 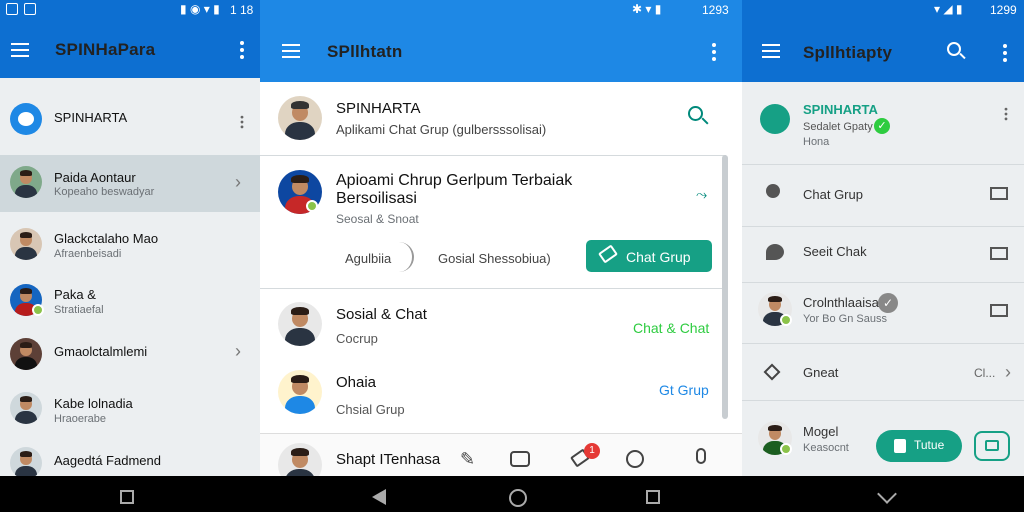 What do you see at coordinates (106, 238) in the screenshot?
I see `contact-name: Glackctalaho Mao` at bounding box center [106, 238].